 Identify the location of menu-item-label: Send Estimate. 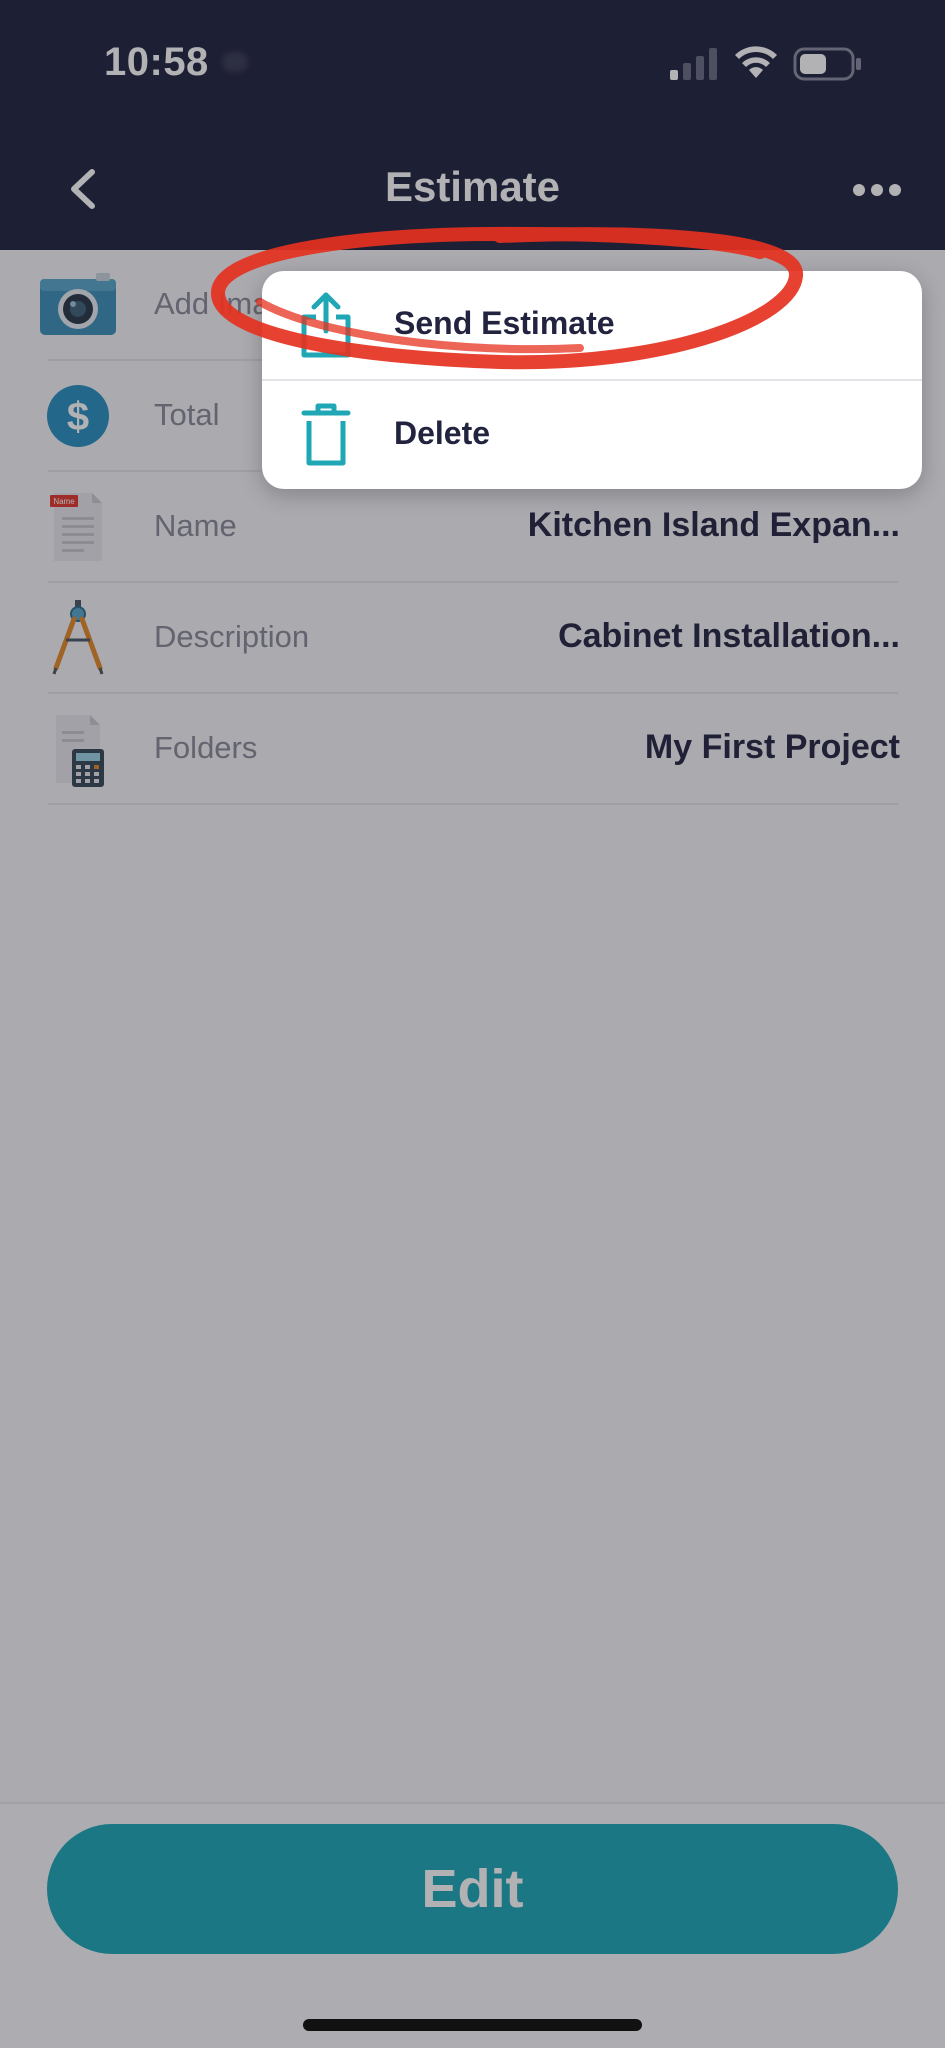
(504, 323).